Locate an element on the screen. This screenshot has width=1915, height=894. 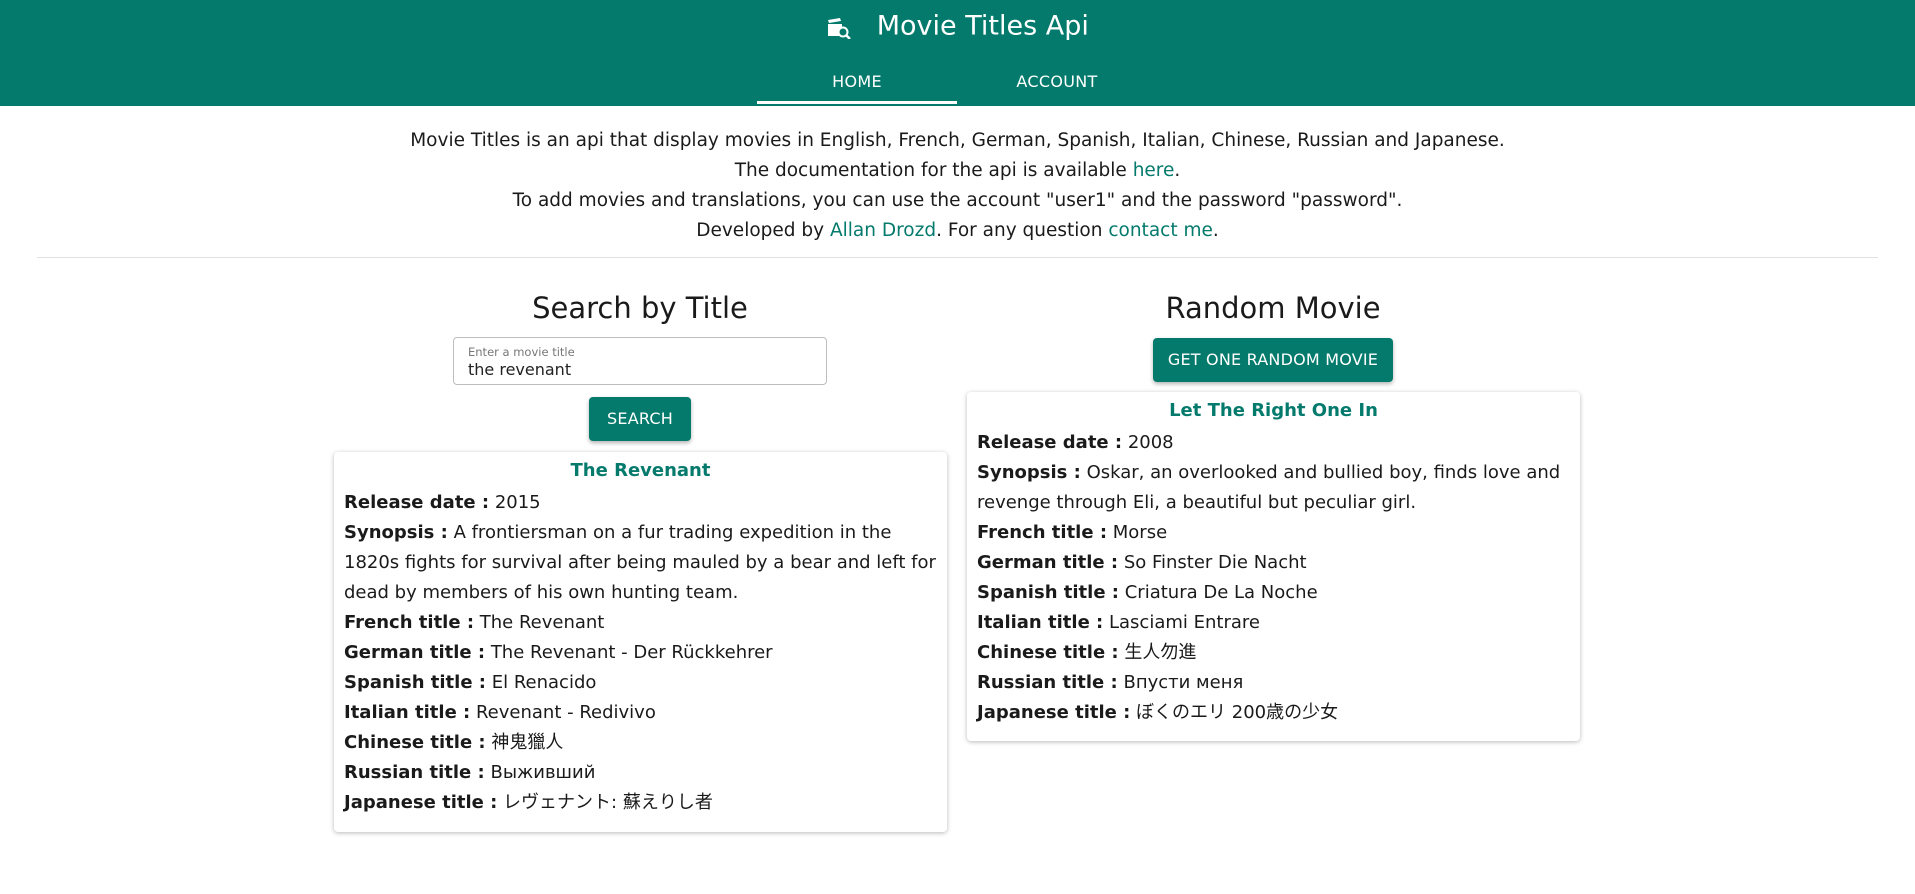
intro-text-segment: . For any question is located at coordinates (1022, 230).